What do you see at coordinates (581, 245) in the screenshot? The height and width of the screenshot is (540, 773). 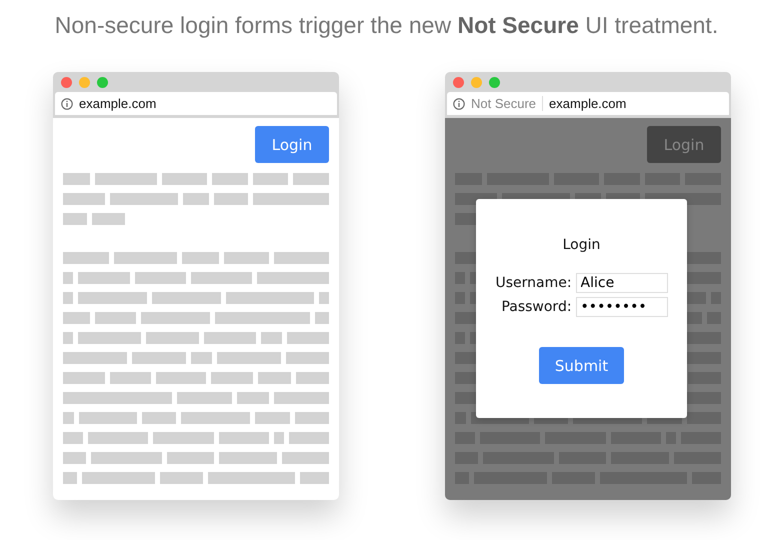 I see `dialog-title: Login` at bounding box center [581, 245].